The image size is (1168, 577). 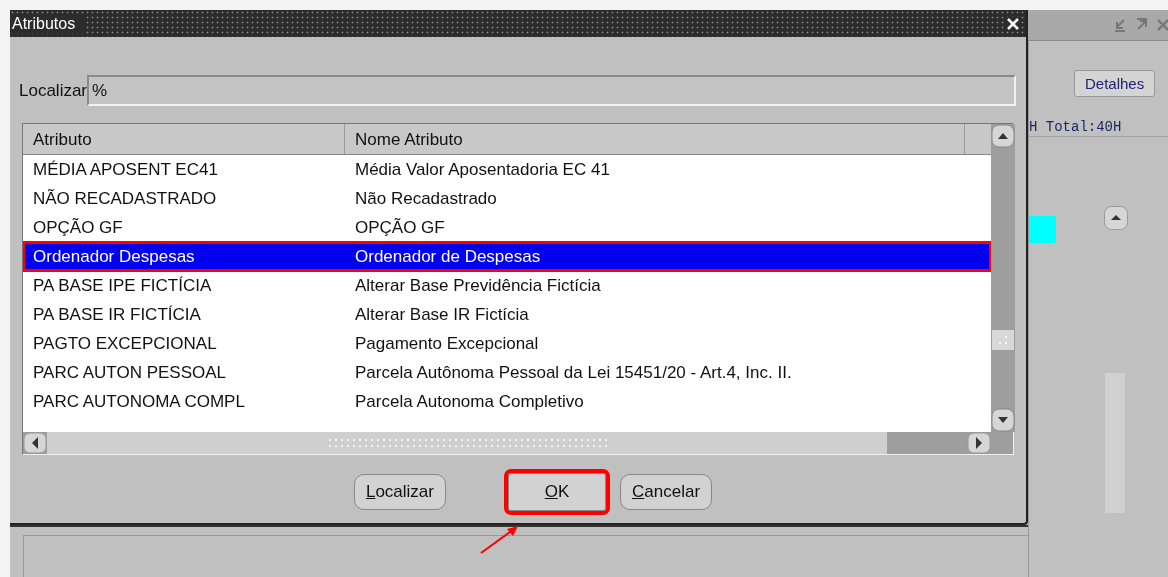 What do you see at coordinates (1075, 127) in the screenshot?
I see `total-hours-text: H Total:40H` at bounding box center [1075, 127].